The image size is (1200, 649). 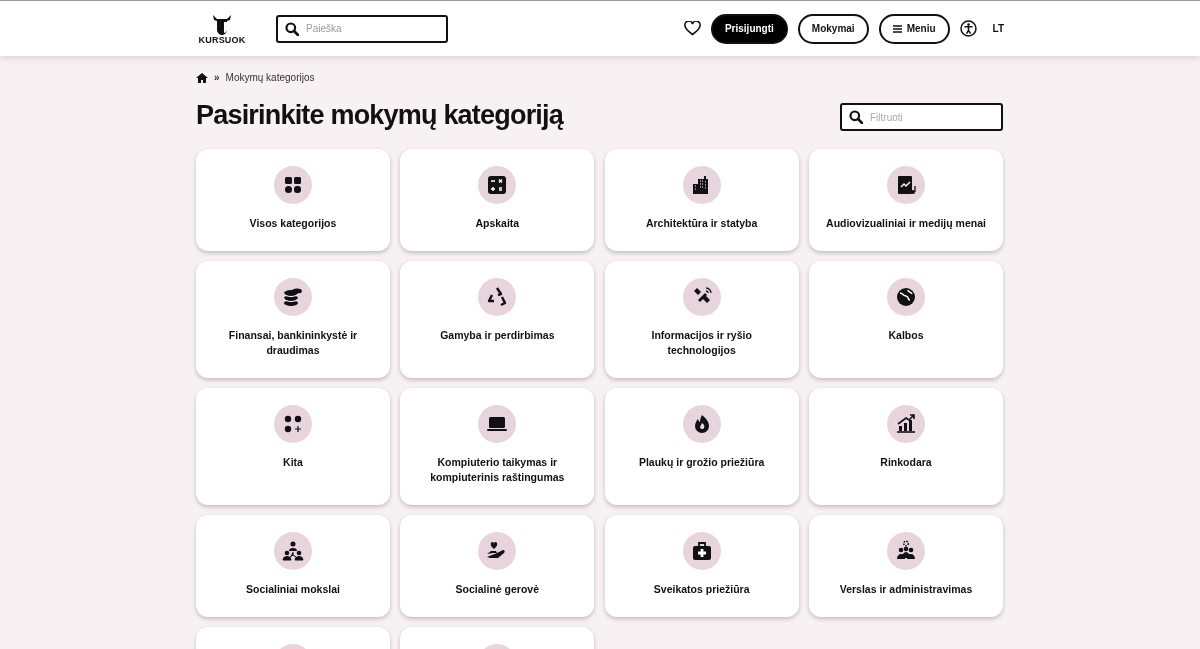 What do you see at coordinates (906, 589) in the screenshot?
I see `category-label: Verslas ir administravimas` at bounding box center [906, 589].